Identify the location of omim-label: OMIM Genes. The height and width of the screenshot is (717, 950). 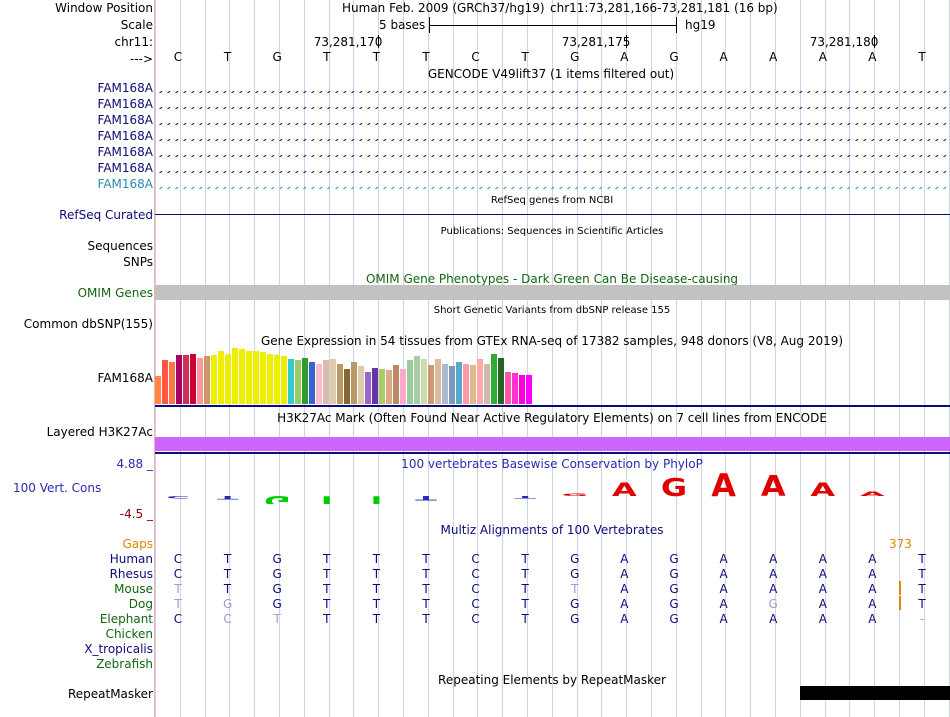
(115, 293).